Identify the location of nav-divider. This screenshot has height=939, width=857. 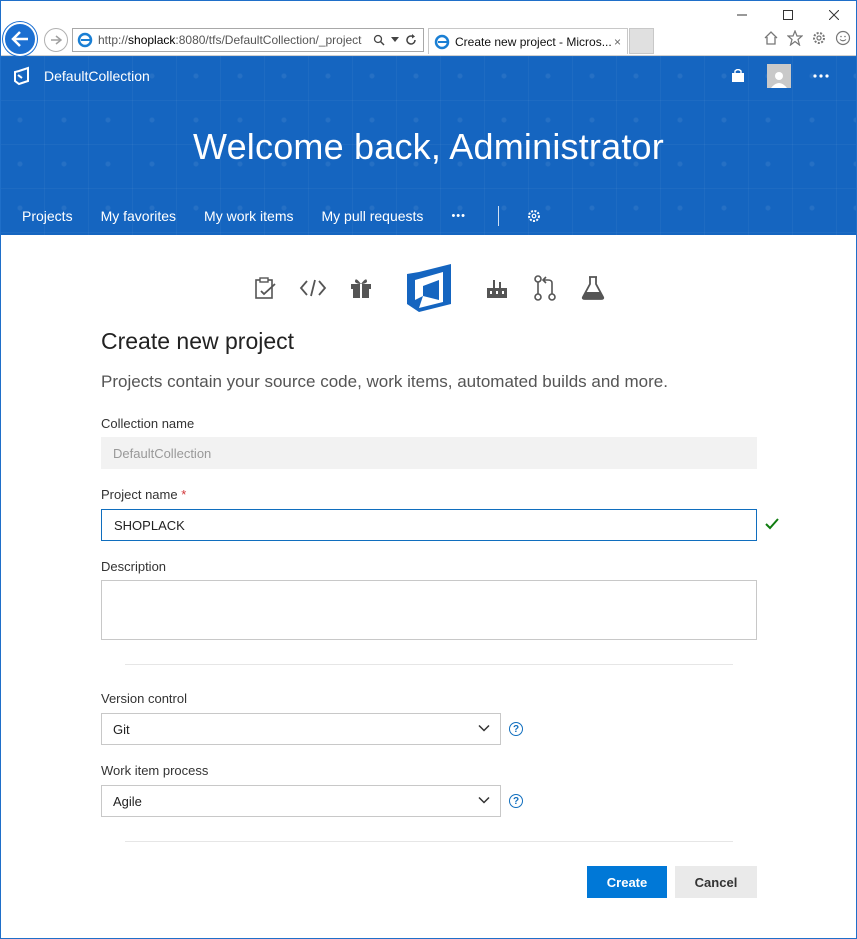
(498, 216).